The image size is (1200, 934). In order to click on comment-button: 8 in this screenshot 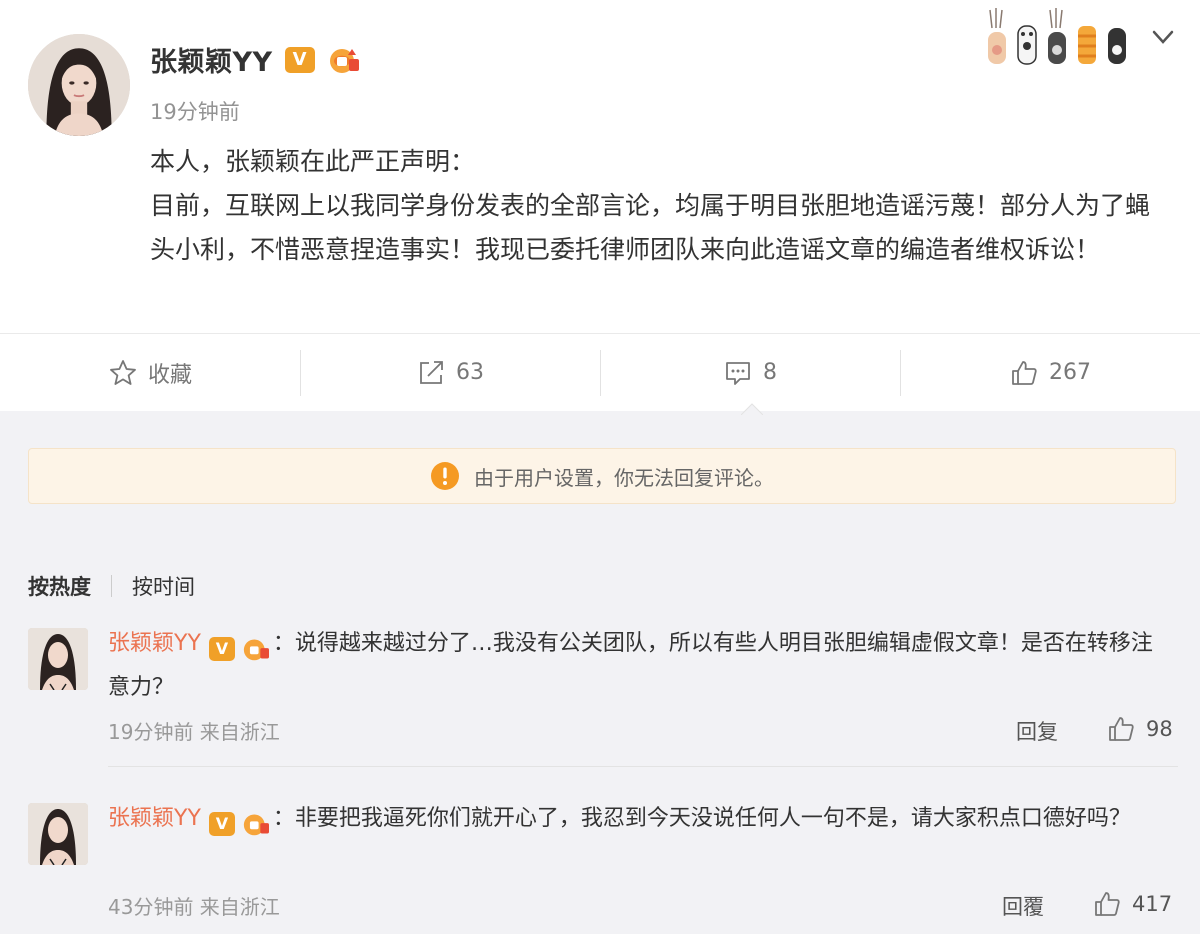, I will do `click(750, 372)`.